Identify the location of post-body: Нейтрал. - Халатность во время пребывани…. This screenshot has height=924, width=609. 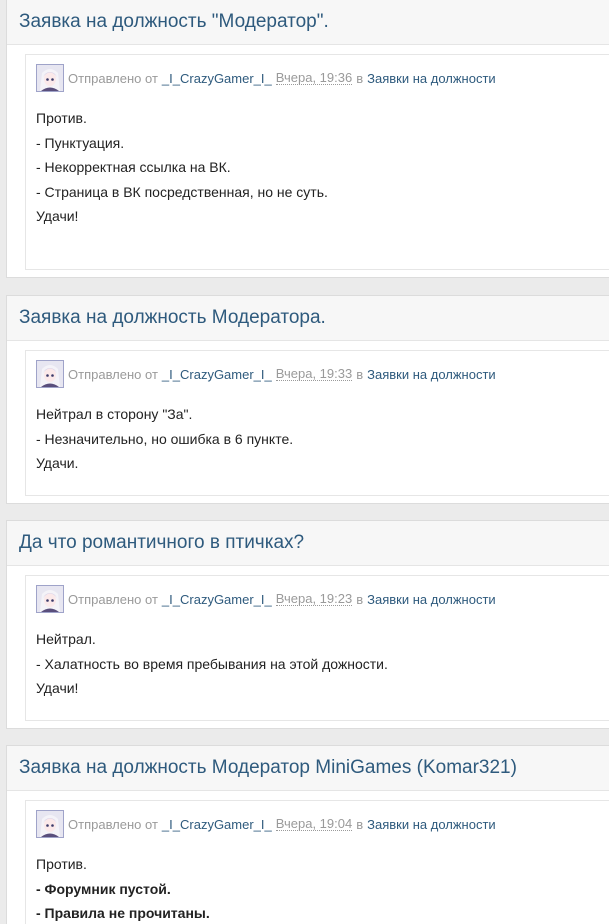
(322, 664).